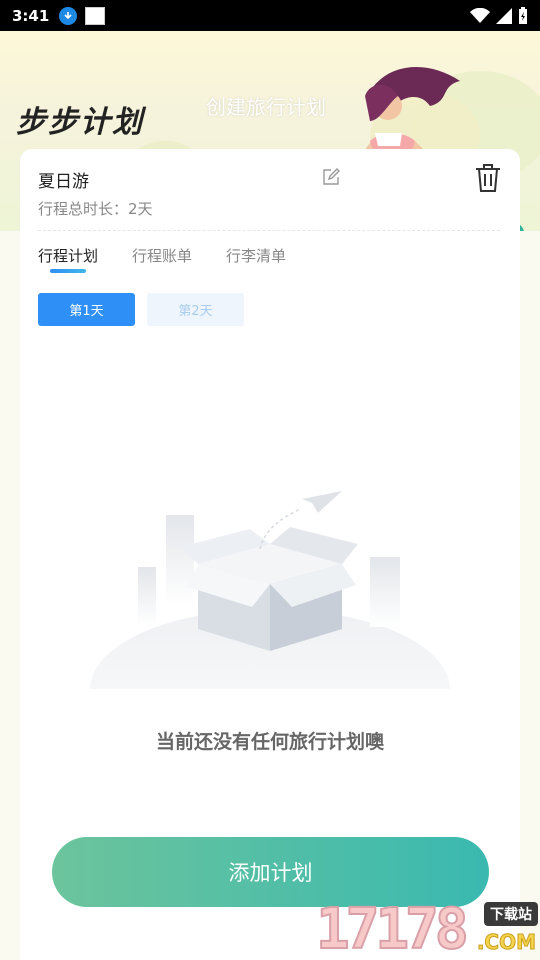  Describe the element at coordinates (392, 928) in the screenshot. I see `watermark-number: 17178` at that location.